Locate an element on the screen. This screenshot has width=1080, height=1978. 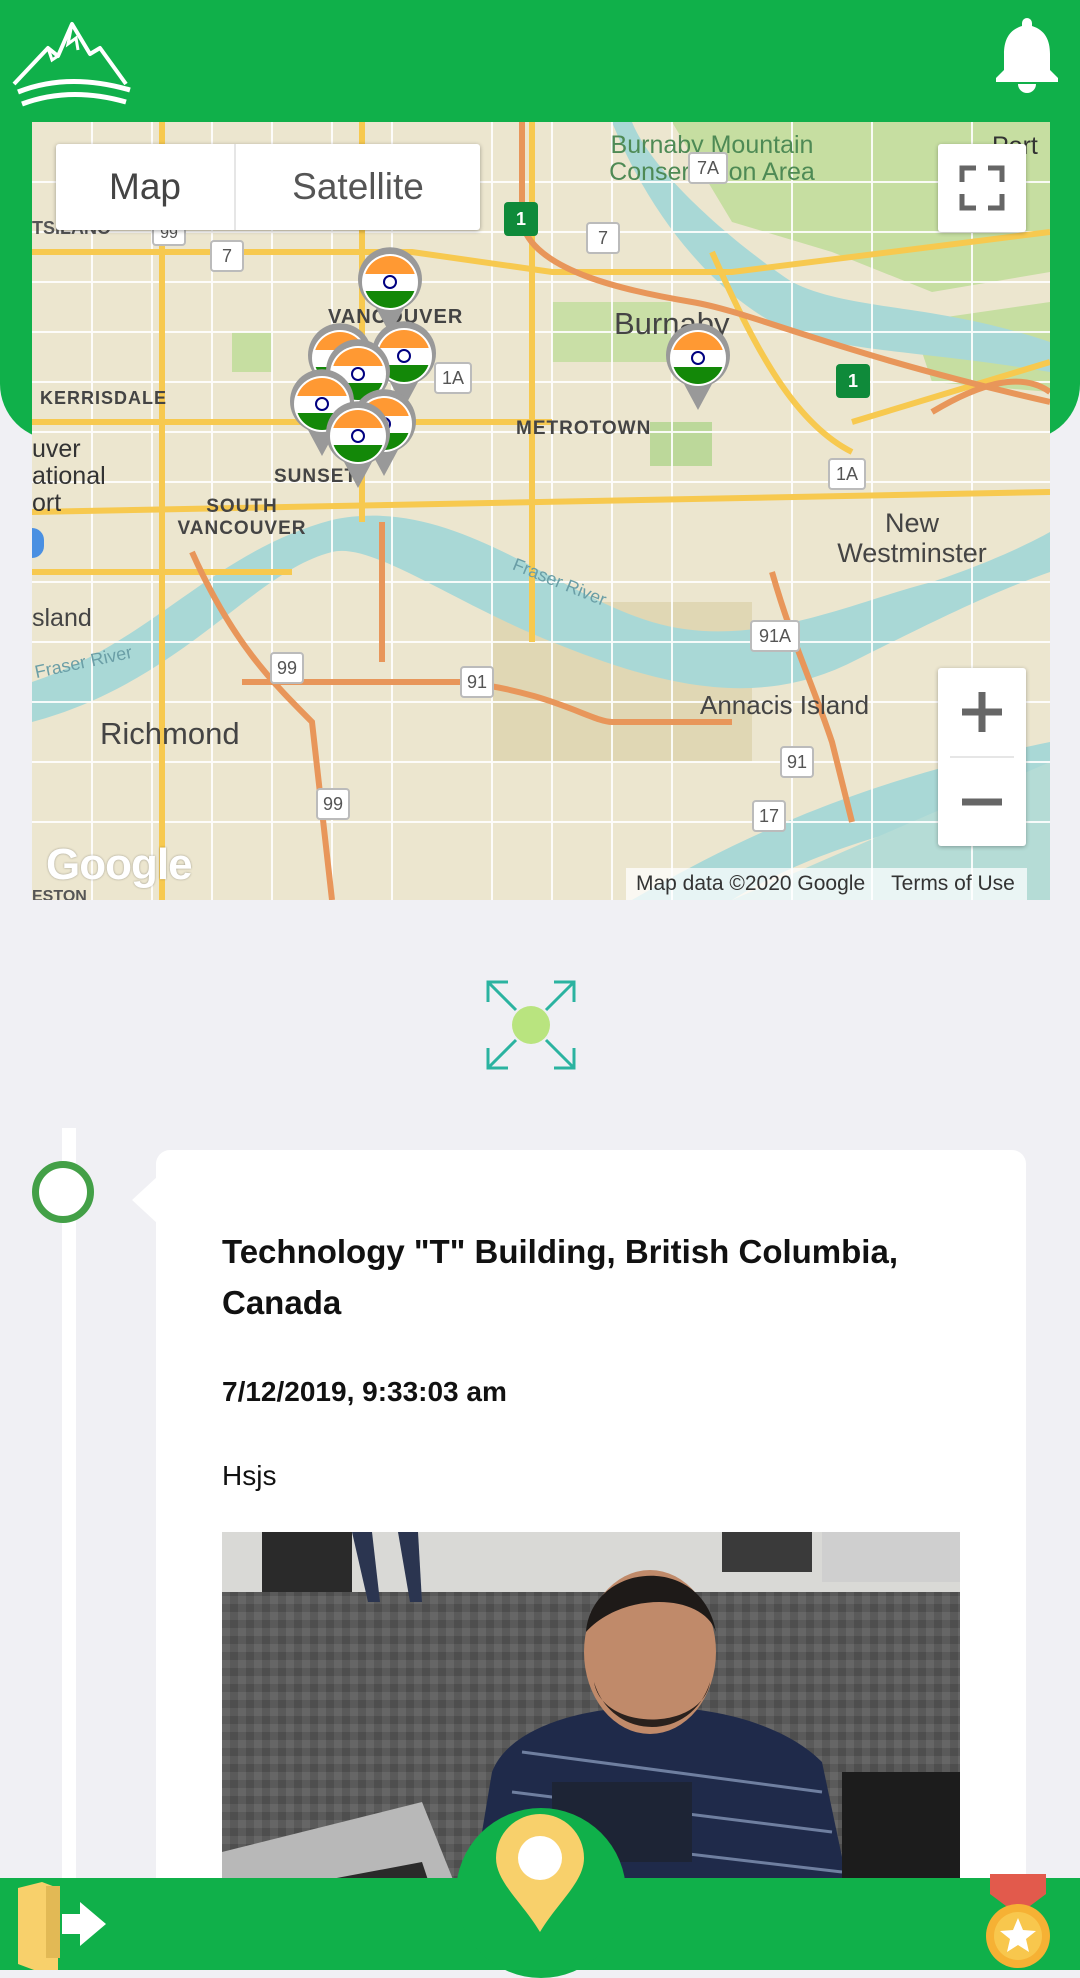
map-label-metrotown: METROTOWN is located at coordinates (584, 428).